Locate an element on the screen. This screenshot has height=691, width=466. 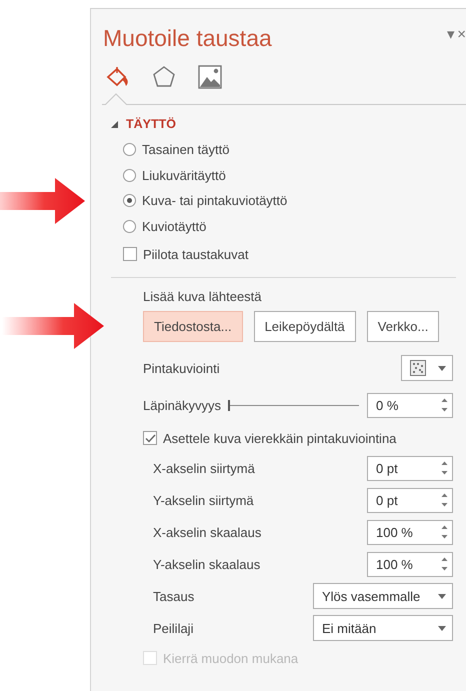
pane-menu-button: ▾ is located at coordinates (451, 35).